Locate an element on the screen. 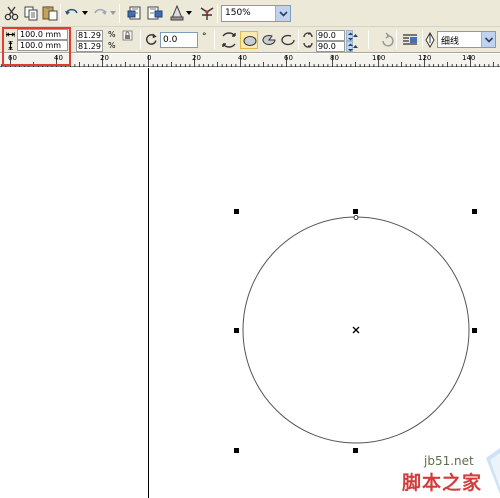 This screenshot has height=498, width=500. selection-handle-right is located at coordinates (474, 330).